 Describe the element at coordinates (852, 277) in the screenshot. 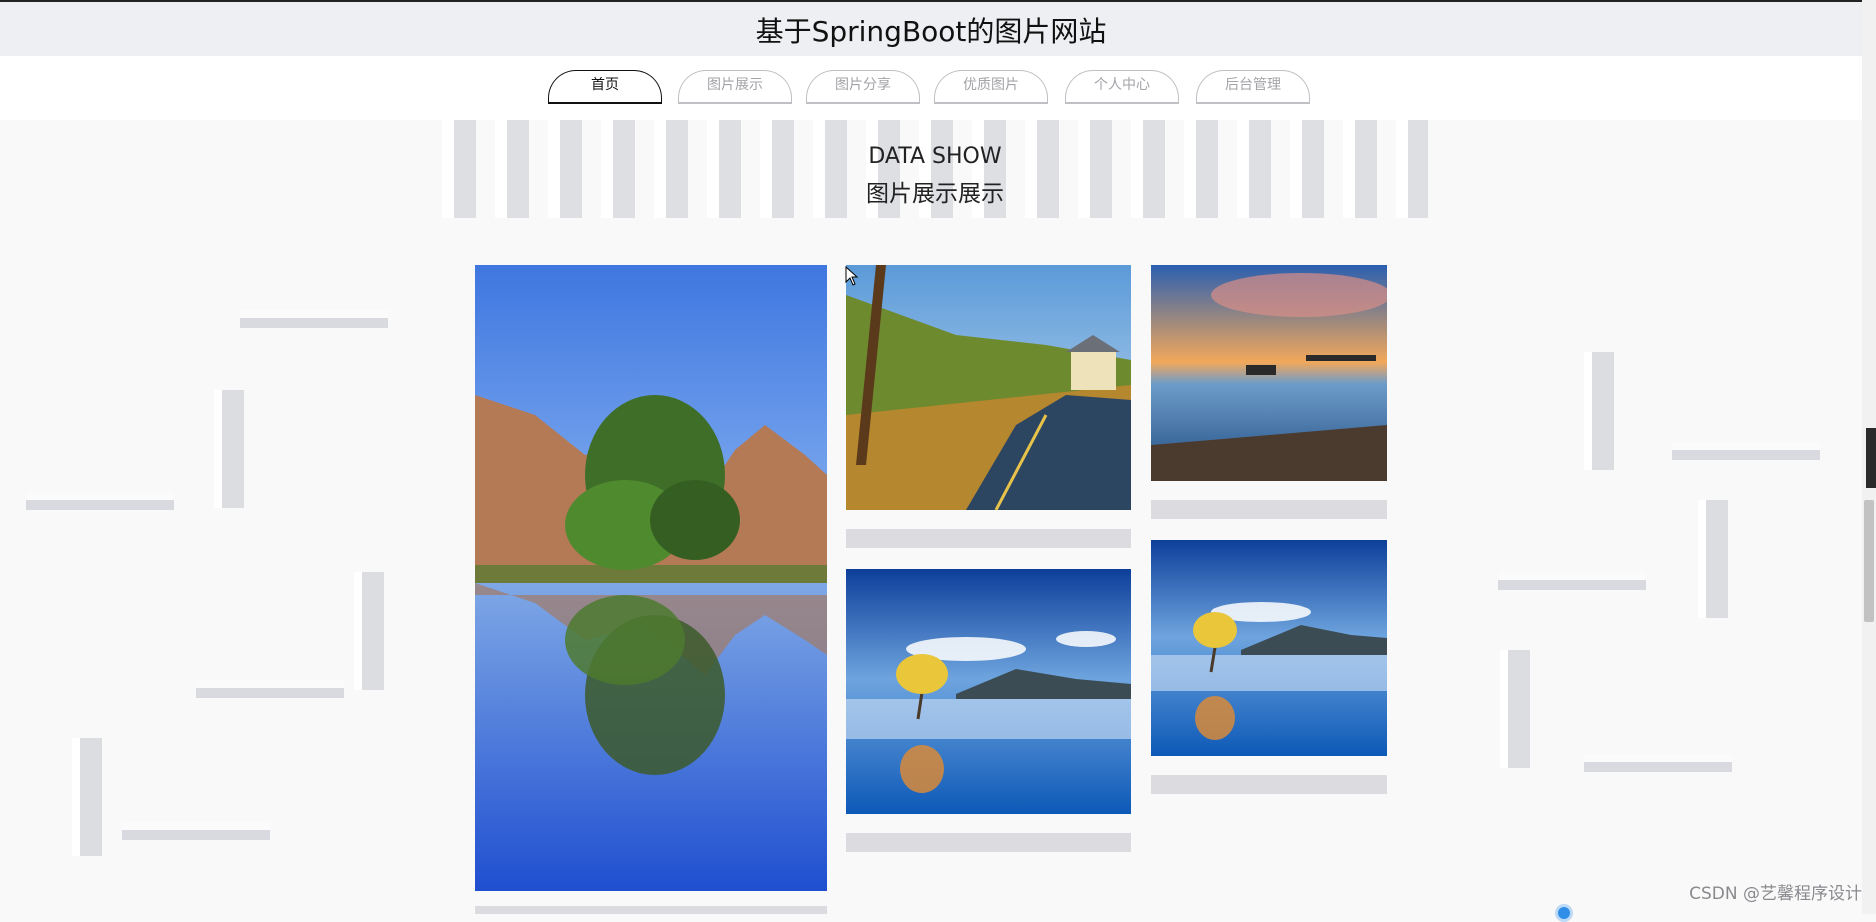

I see `mouse-cursor-icon` at that location.